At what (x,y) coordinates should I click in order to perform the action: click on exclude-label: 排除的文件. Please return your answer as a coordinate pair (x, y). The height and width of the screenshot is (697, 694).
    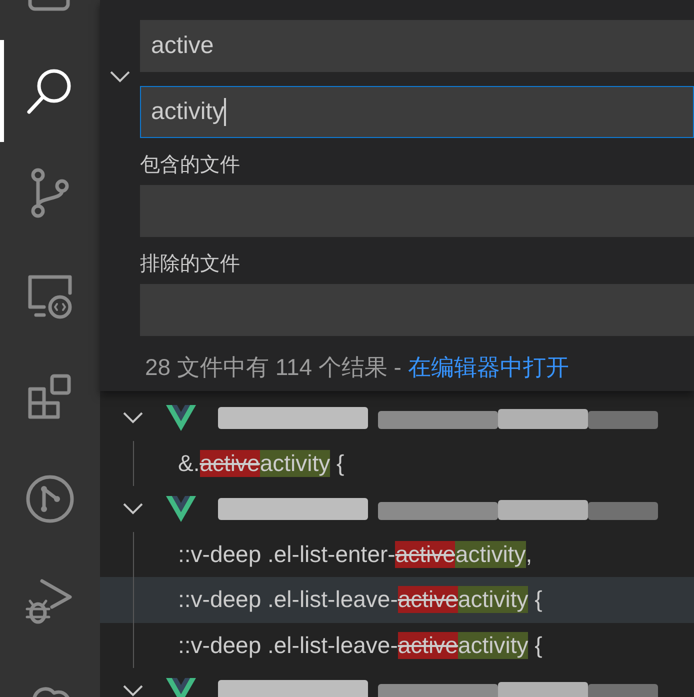
    Looking at the image, I should click on (190, 264).